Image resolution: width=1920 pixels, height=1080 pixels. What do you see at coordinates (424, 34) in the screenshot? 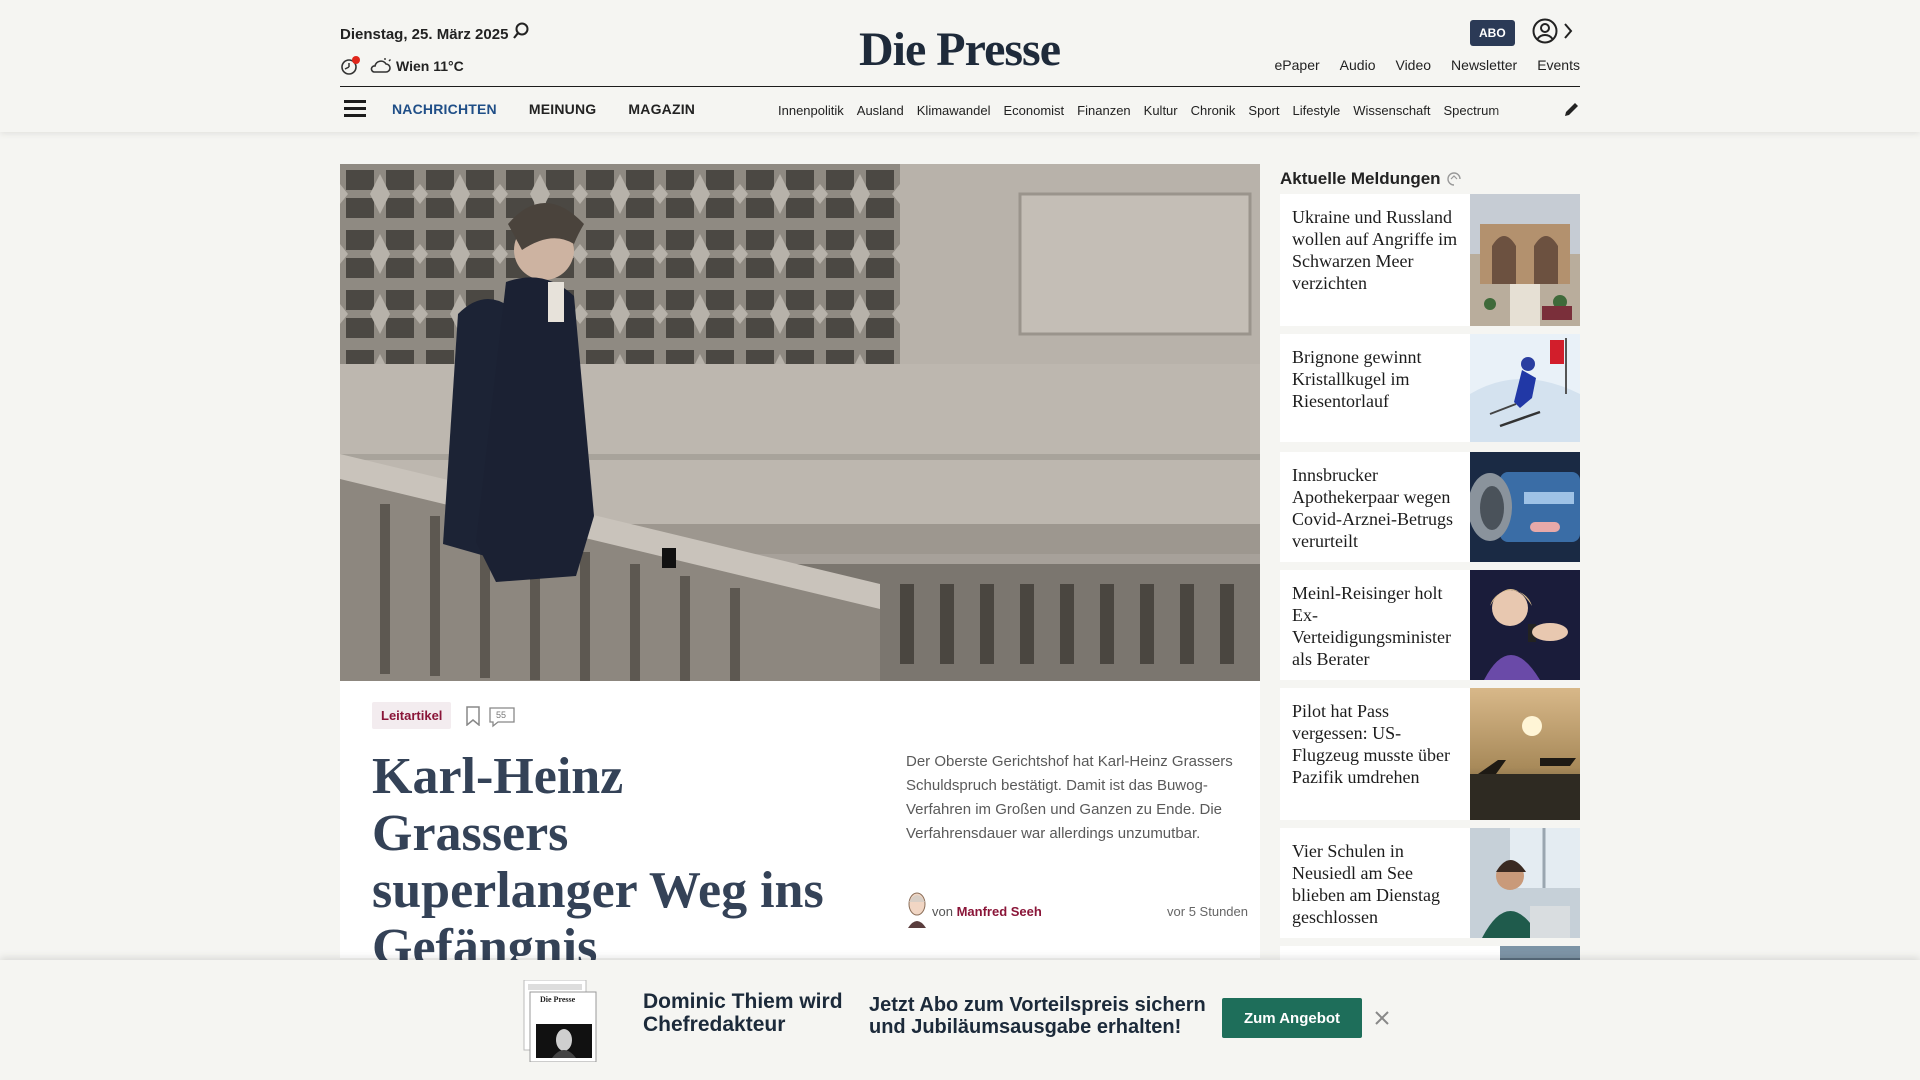
I see `current-date: Dienstag, 25. März 2025` at bounding box center [424, 34].